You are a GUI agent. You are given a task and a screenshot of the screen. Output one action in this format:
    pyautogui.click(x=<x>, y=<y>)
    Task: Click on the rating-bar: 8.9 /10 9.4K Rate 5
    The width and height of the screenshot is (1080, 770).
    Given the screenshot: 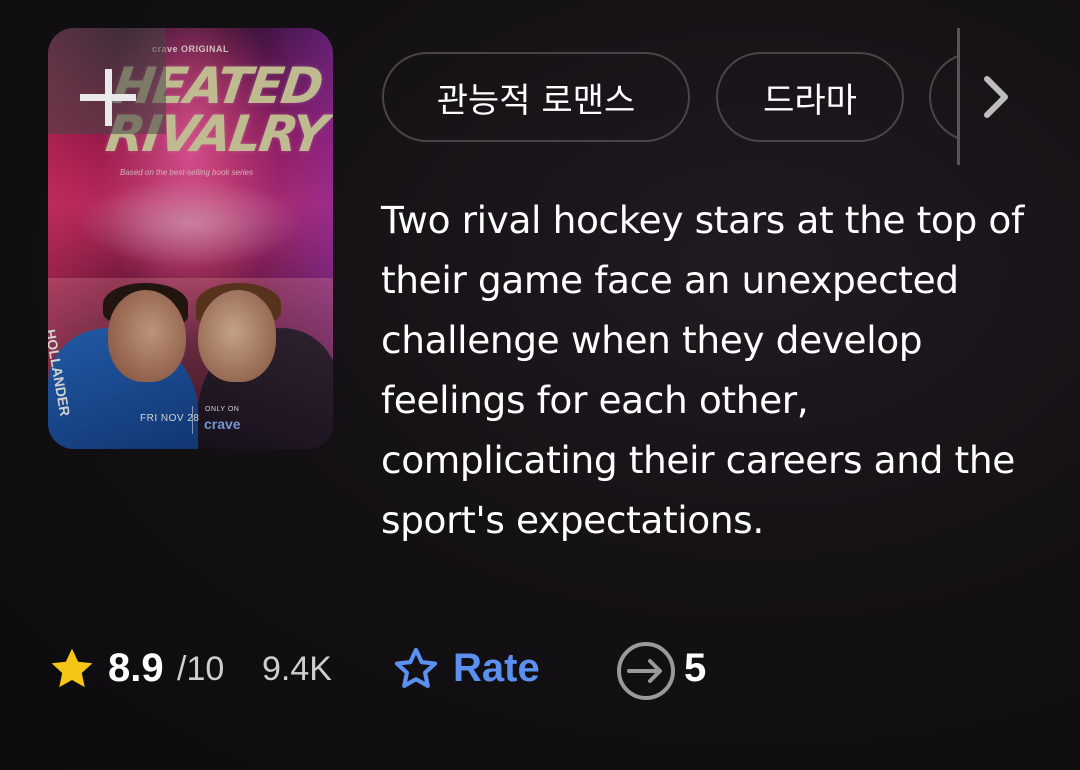 What is the action you would take?
    pyautogui.click(x=386, y=670)
    